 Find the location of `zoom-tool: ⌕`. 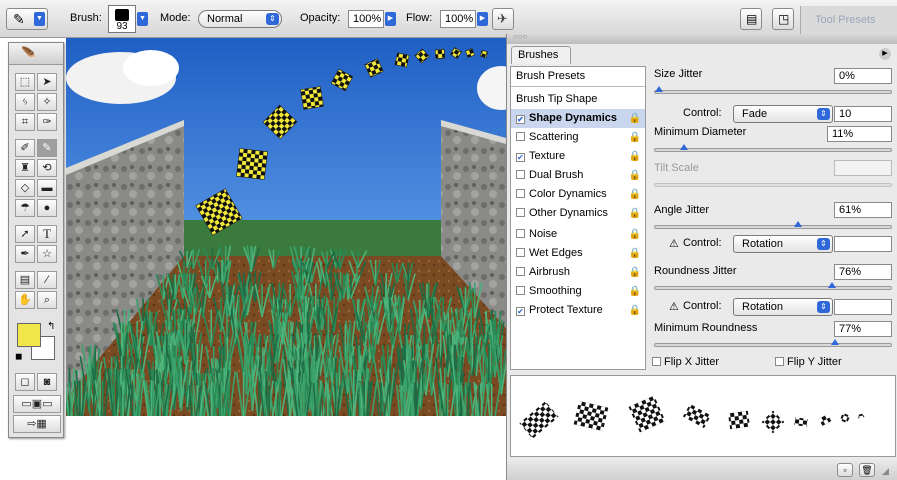

zoom-tool: ⌕ is located at coordinates (47, 300).